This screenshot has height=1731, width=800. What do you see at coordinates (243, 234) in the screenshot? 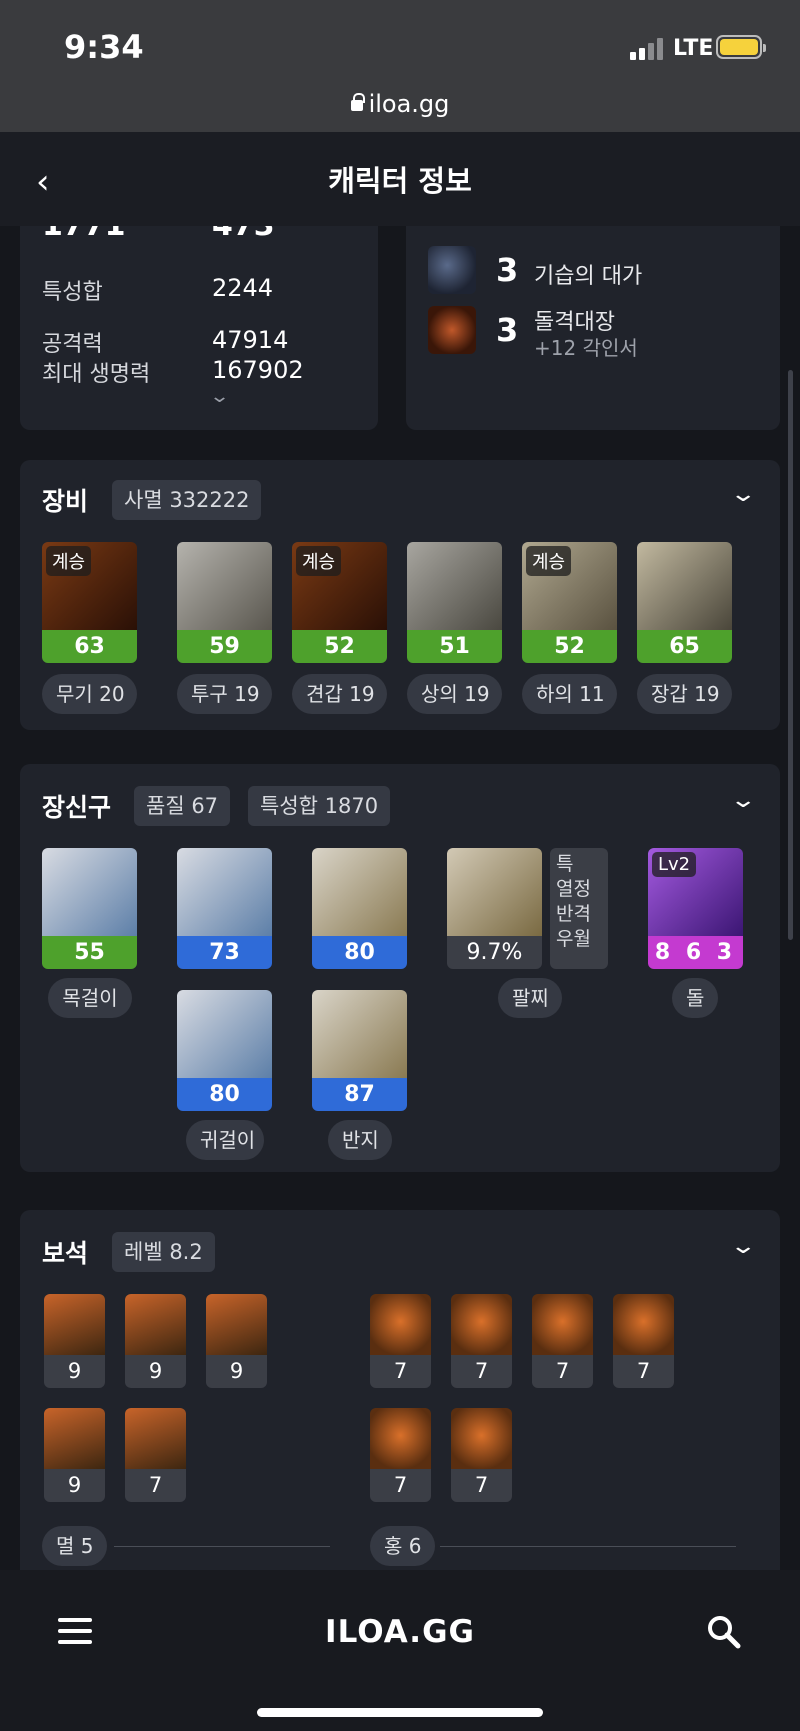
I see `combat-level-value: 473` at bounding box center [243, 234].